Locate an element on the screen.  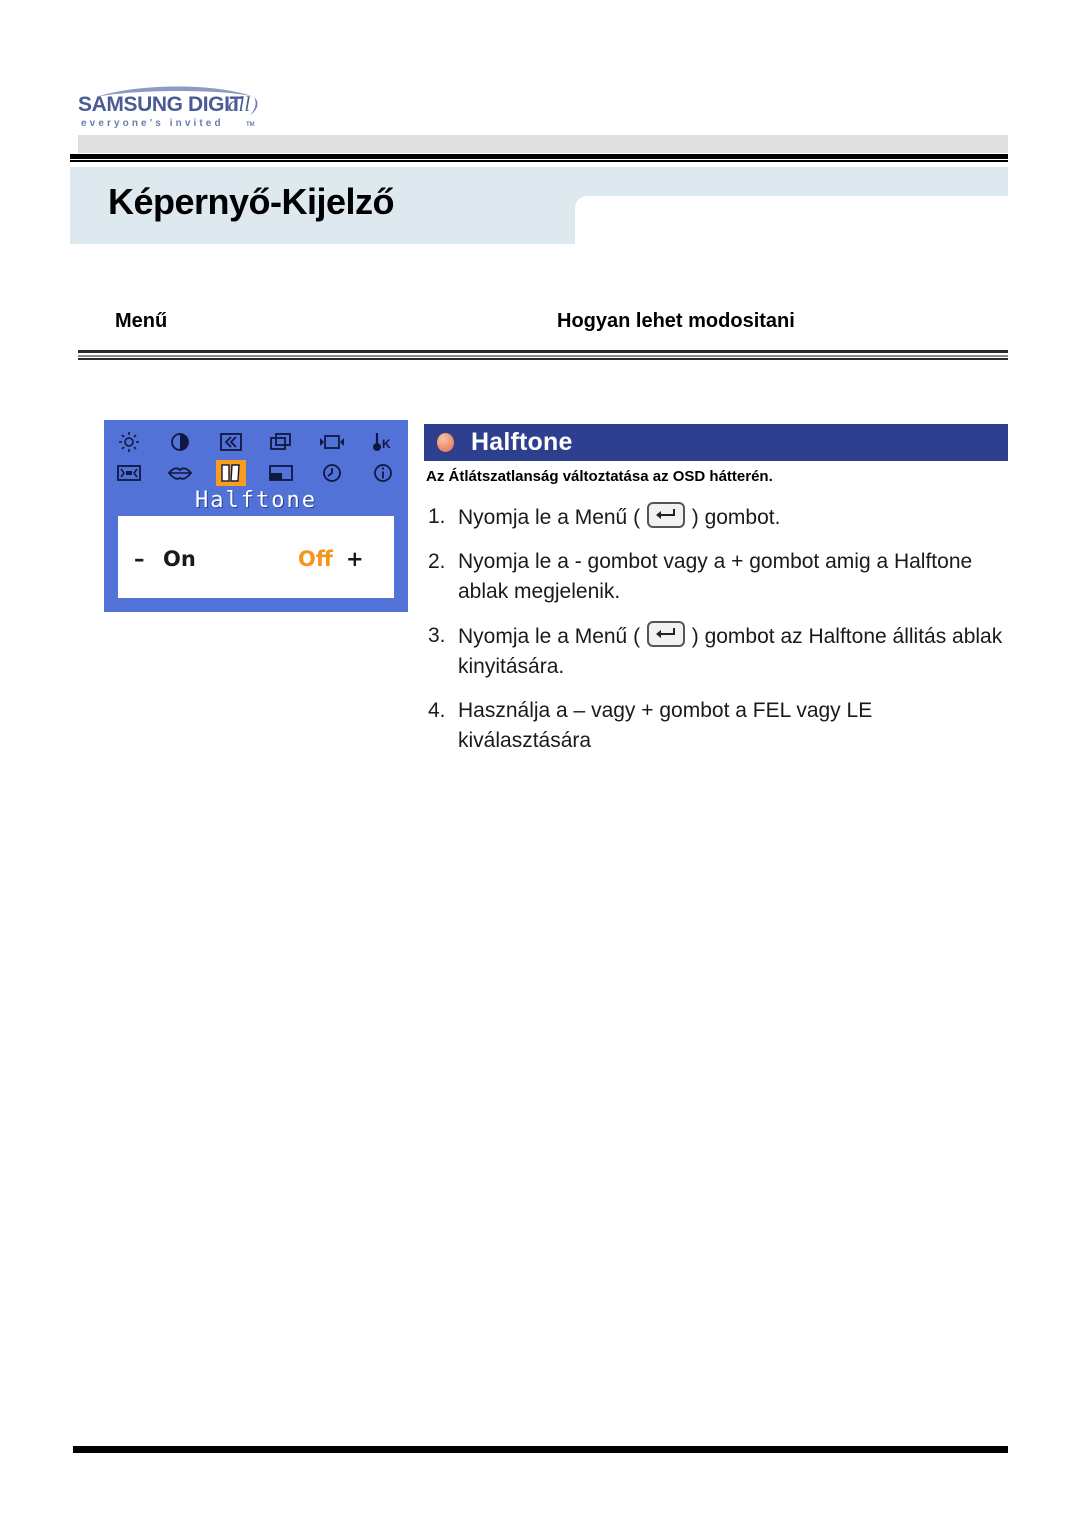
svg-text: TM is located at coordinates (250, 125).